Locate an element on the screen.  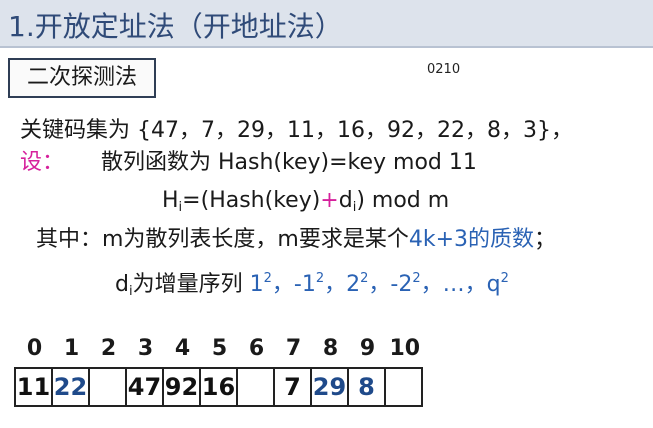
probe-formula: Hi=(Hash(key)+di) mod m is located at coordinates (305, 204).